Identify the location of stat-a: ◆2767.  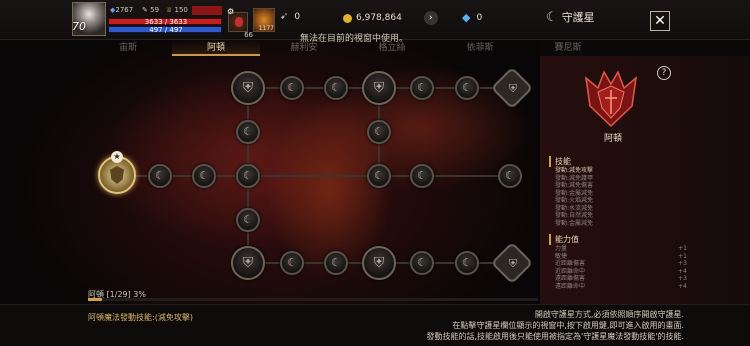
(122, 10).